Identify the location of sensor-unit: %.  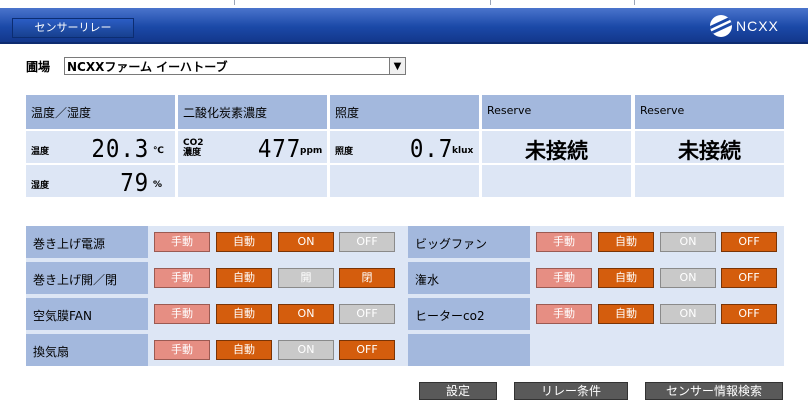
(158, 185).